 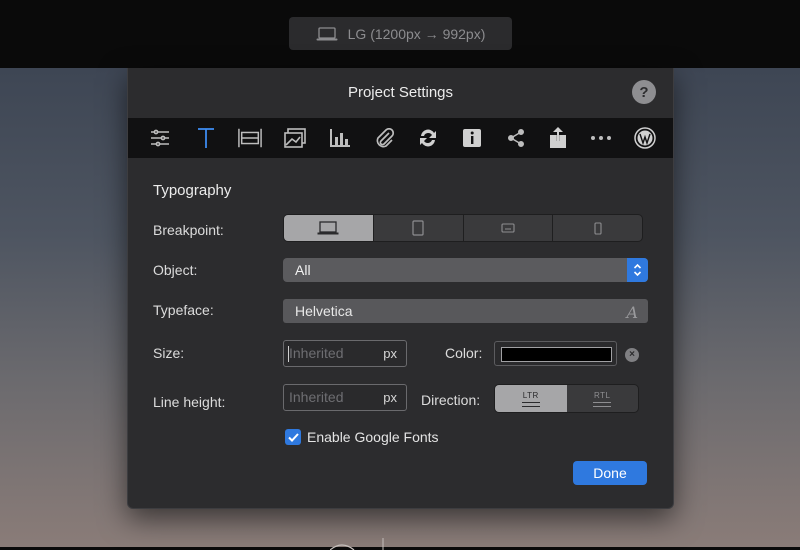 I want to click on width-icon, so click(x=250, y=138).